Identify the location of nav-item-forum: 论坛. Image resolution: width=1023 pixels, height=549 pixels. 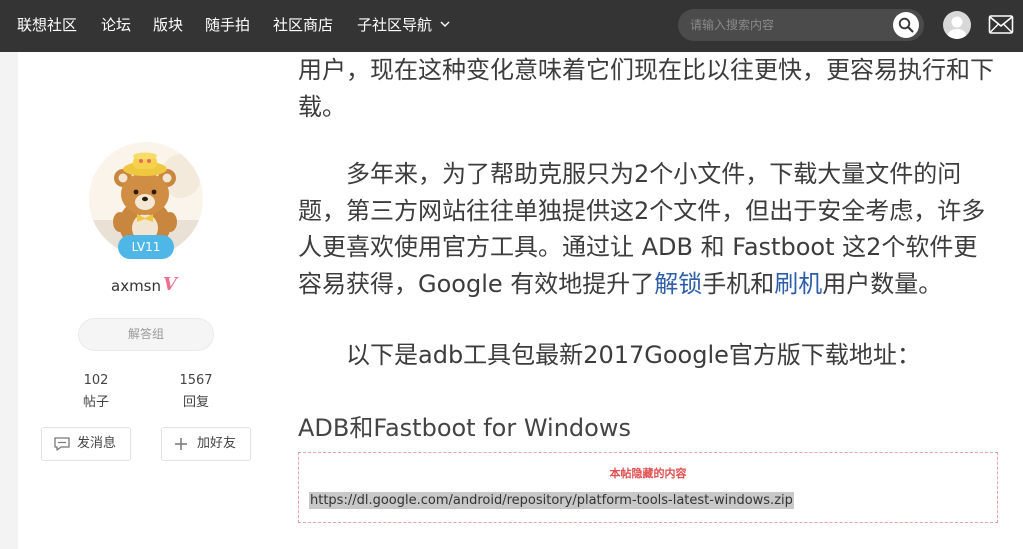
(116, 25).